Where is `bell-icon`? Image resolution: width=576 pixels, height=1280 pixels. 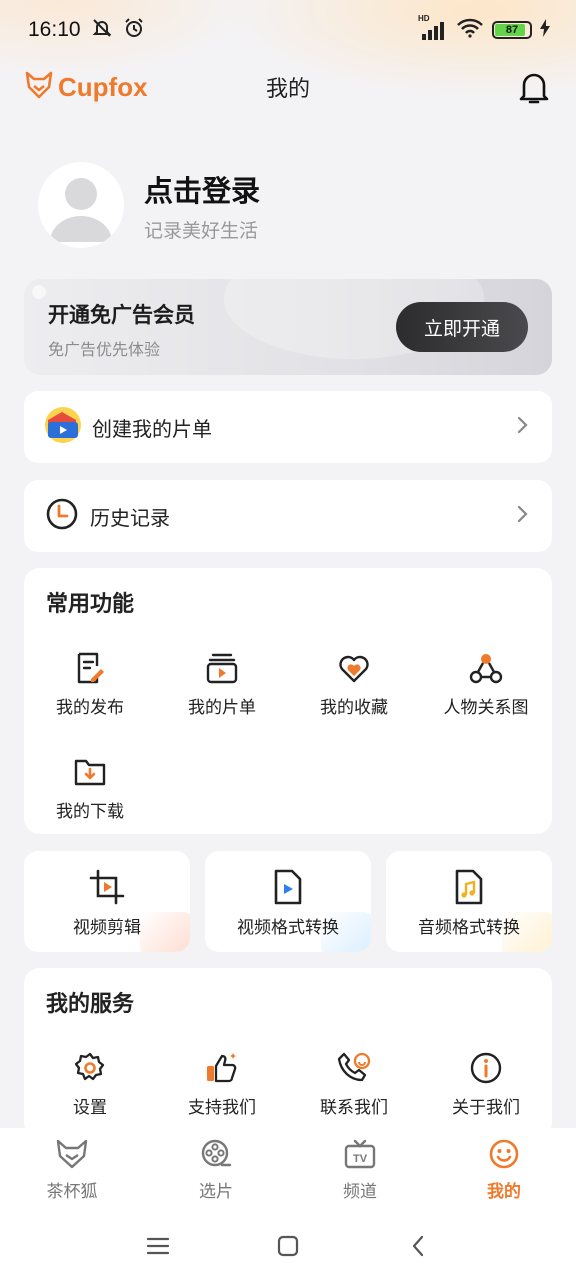 bell-icon is located at coordinates (534, 90).